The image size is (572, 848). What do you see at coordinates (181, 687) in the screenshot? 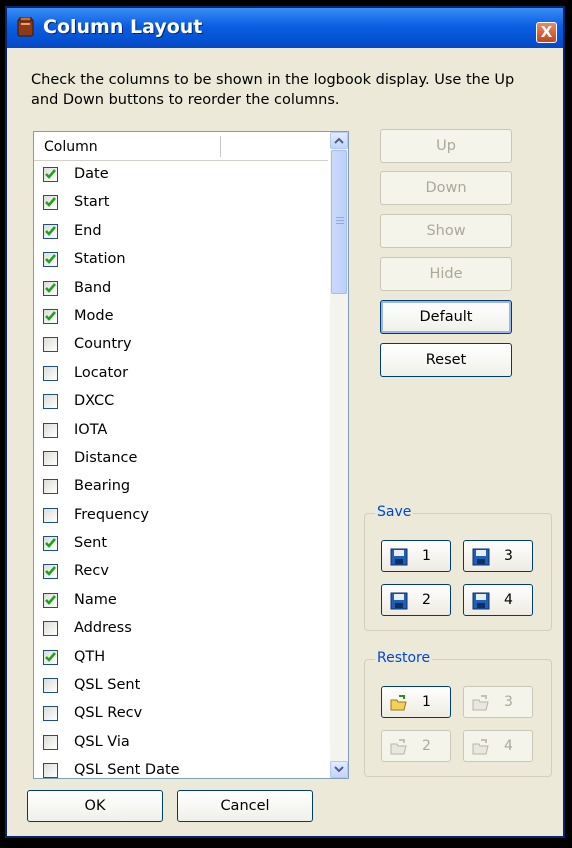
I see `list-item: QSL Sent` at bounding box center [181, 687].